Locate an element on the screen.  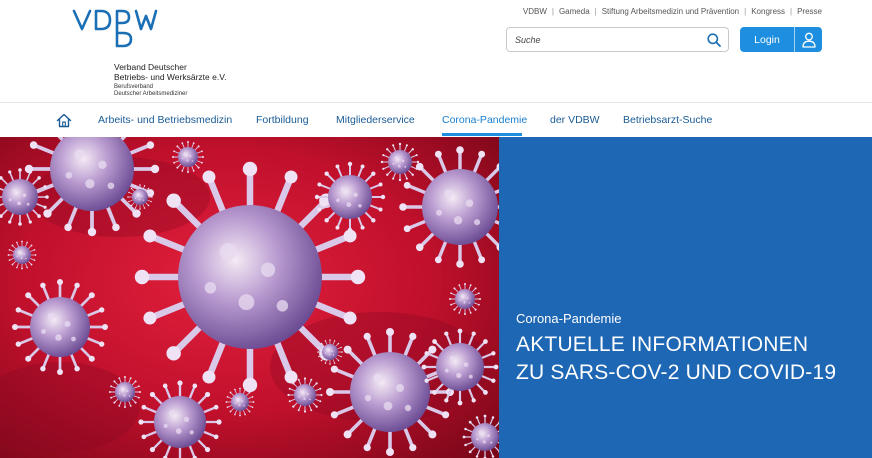
nav-item-betriebsarzt-suche: Betriebsarzt-Suche is located at coordinates (667, 120).